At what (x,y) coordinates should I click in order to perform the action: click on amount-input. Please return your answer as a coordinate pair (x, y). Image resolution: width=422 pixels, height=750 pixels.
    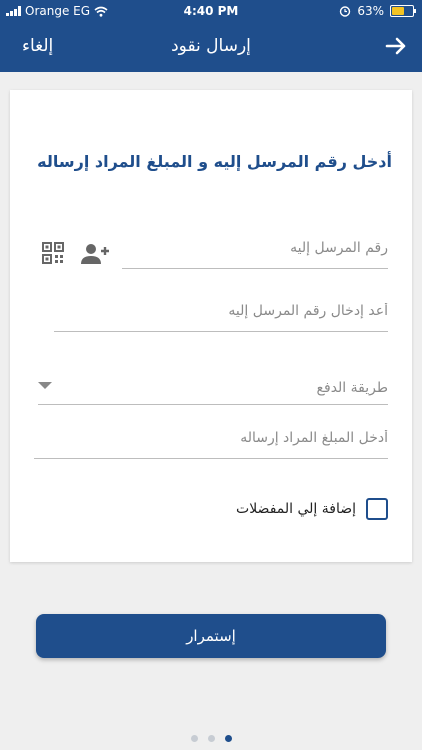
    Looking at the image, I should click on (211, 438).